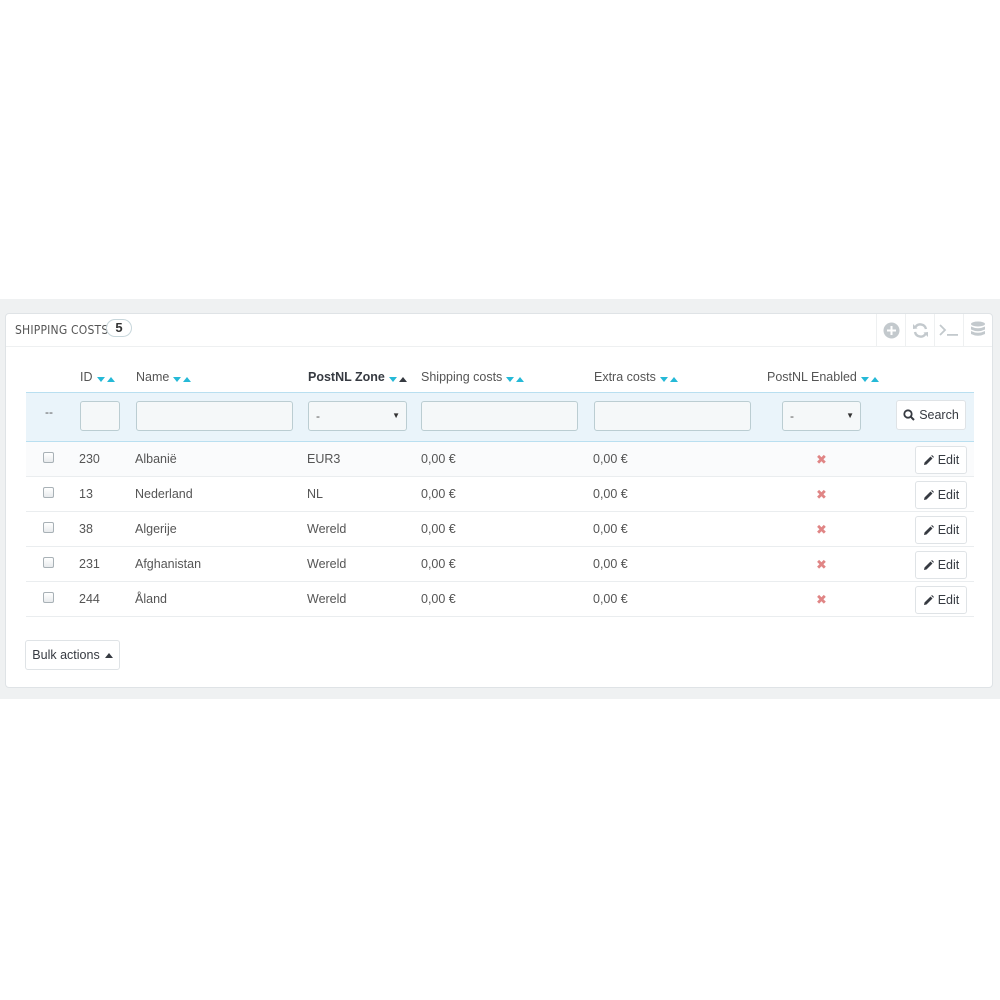 The width and height of the screenshot is (1000, 1000). What do you see at coordinates (62, 330) in the screenshot?
I see `panel-title: SHIPPING COSTS` at bounding box center [62, 330].